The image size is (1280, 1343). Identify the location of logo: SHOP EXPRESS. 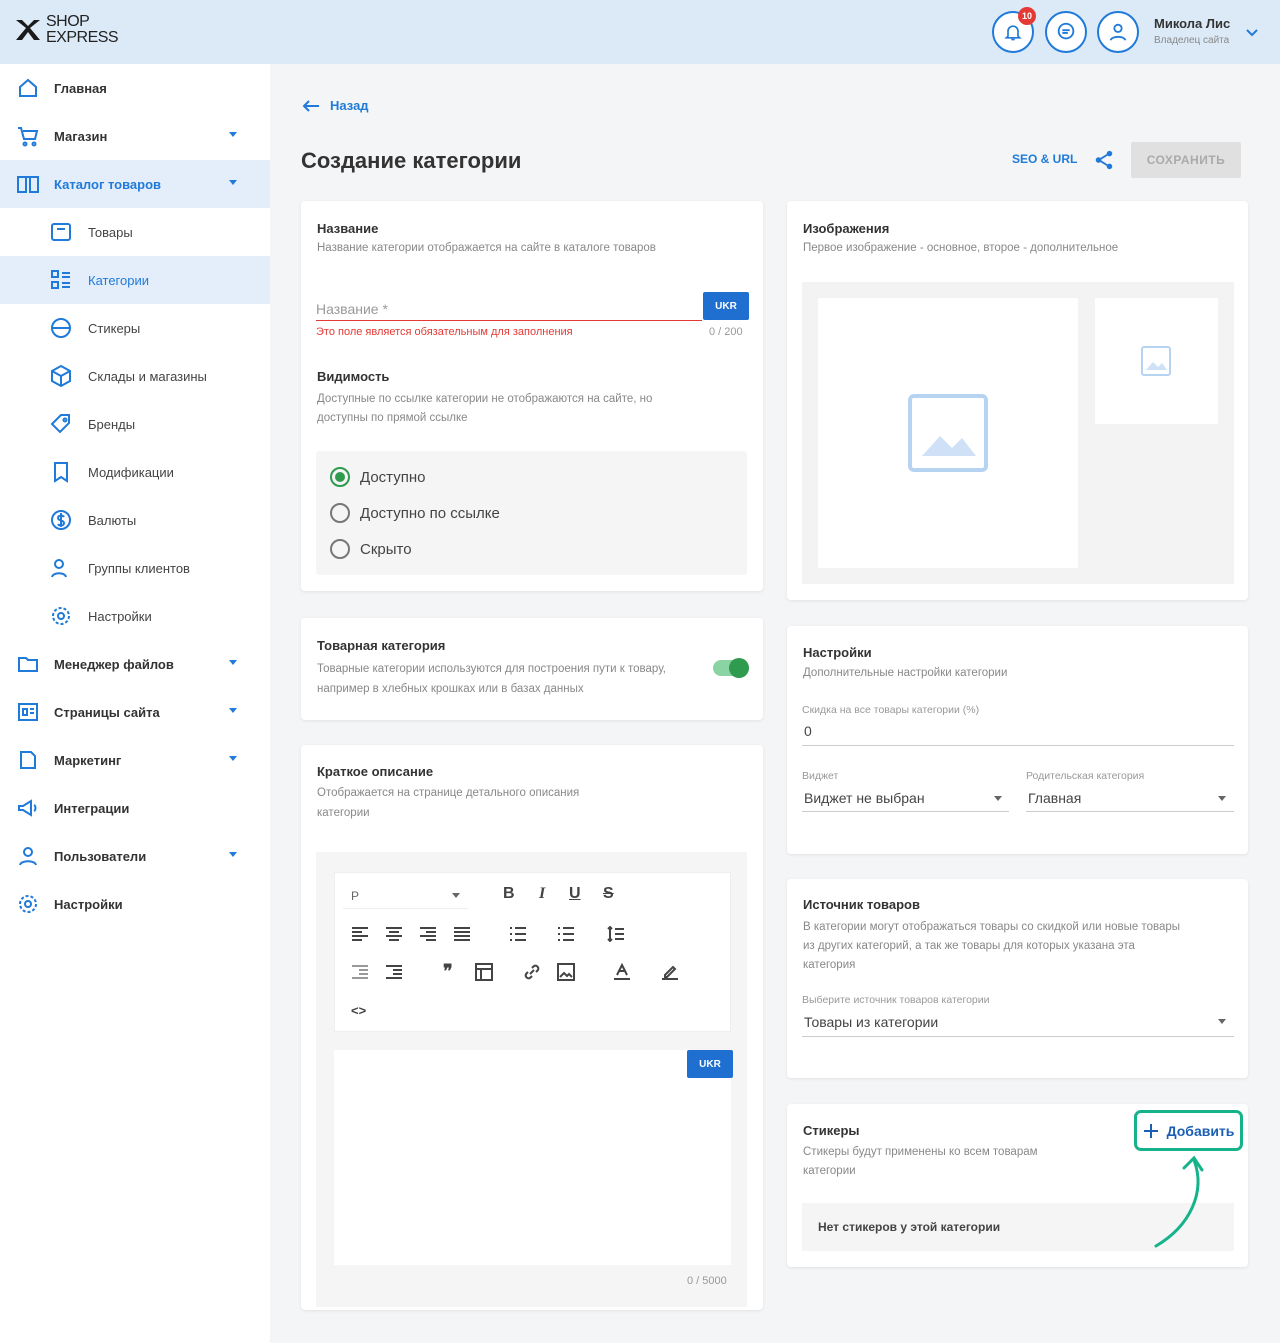
(66, 30).